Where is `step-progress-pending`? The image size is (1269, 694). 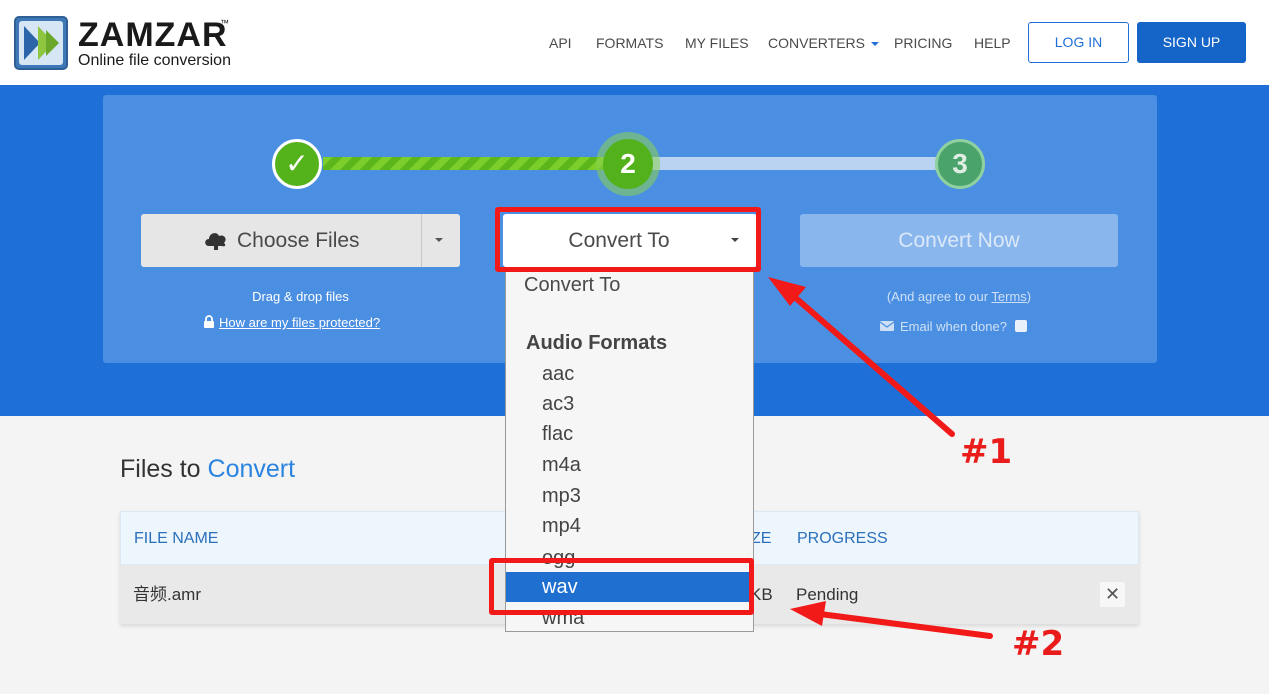 step-progress-pending is located at coordinates (806, 163).